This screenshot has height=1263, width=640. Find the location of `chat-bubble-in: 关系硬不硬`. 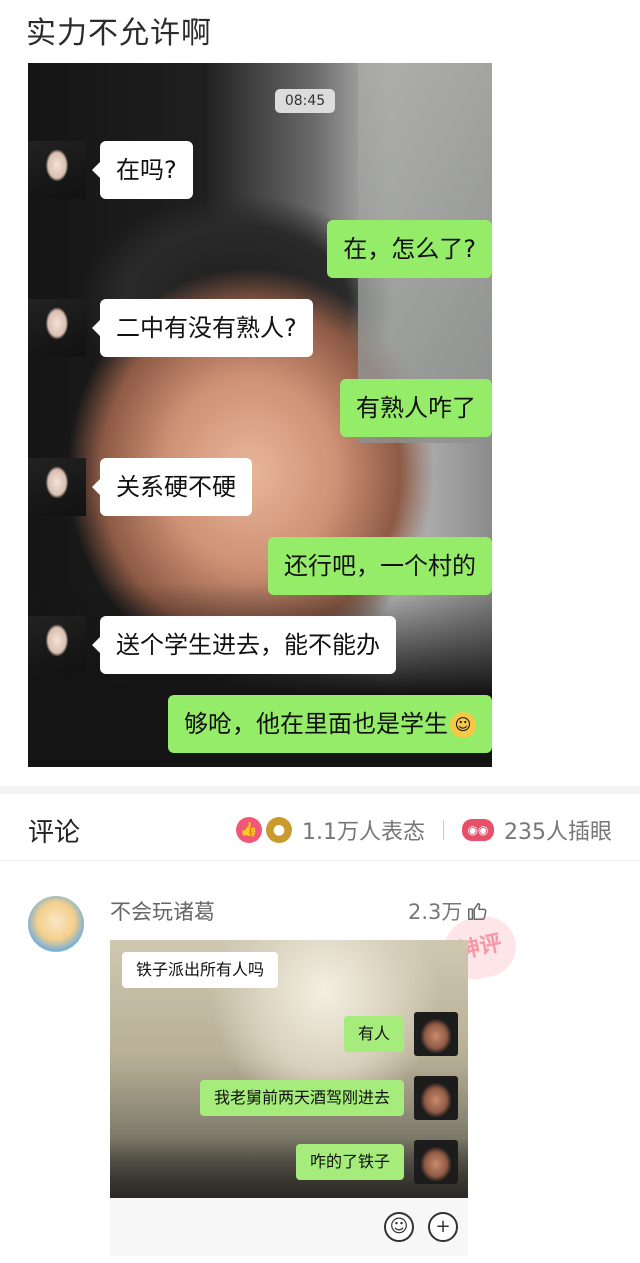

chat-bubble-in: 关系硬不硬 is located at coordinates (172, 487).